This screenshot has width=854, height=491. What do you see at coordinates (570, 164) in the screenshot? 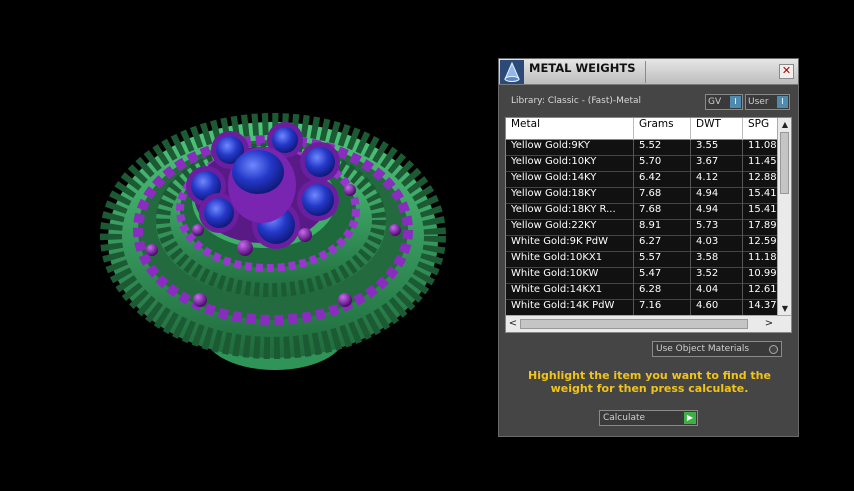
I see `cell-metal: Yellow Gold:10KY` at bounding box center [570, 164].